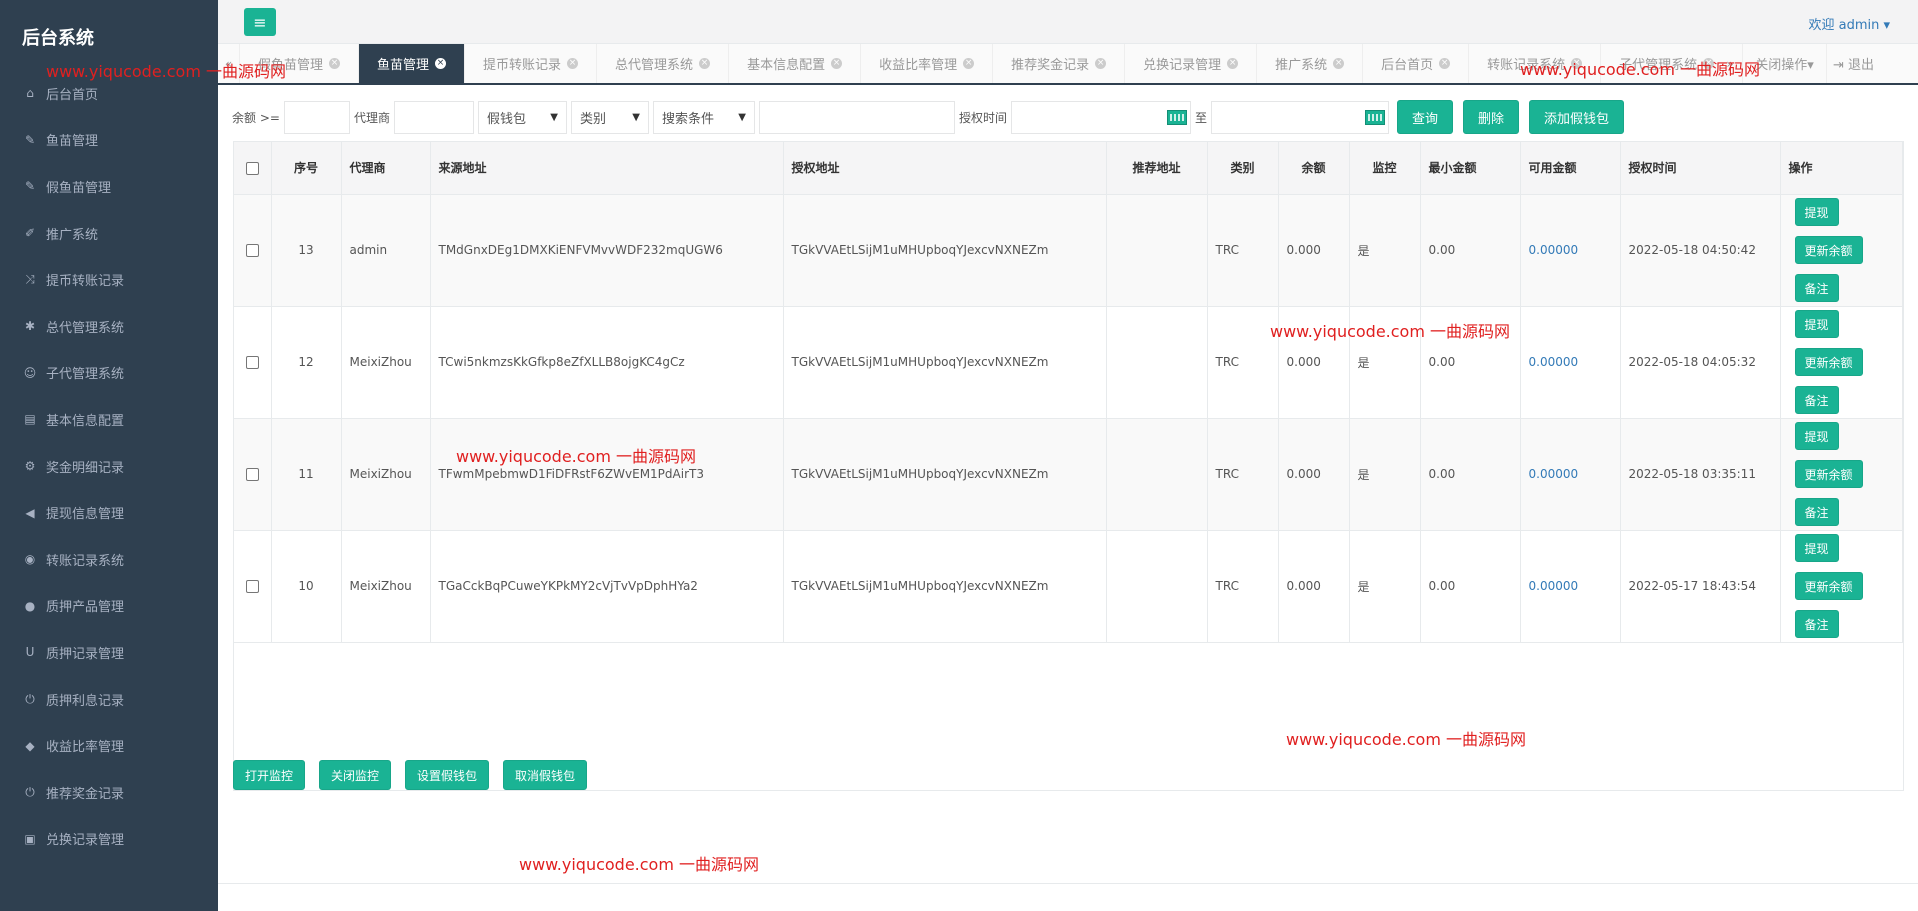  What do you see at coordinates (109, 839) in the screenshot?
I see `sidebar-item-16: ▣ 兑换记录管理` at bounding box center [109, 839].